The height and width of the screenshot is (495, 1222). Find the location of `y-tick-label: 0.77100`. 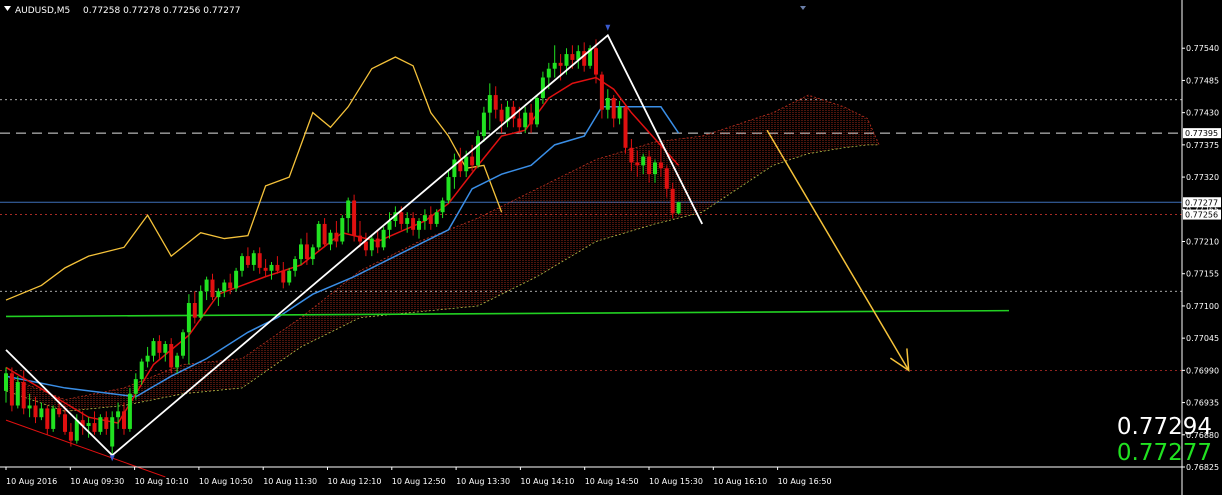

y-tick-label: 0.77100 is located at coordinates (1202, 306).